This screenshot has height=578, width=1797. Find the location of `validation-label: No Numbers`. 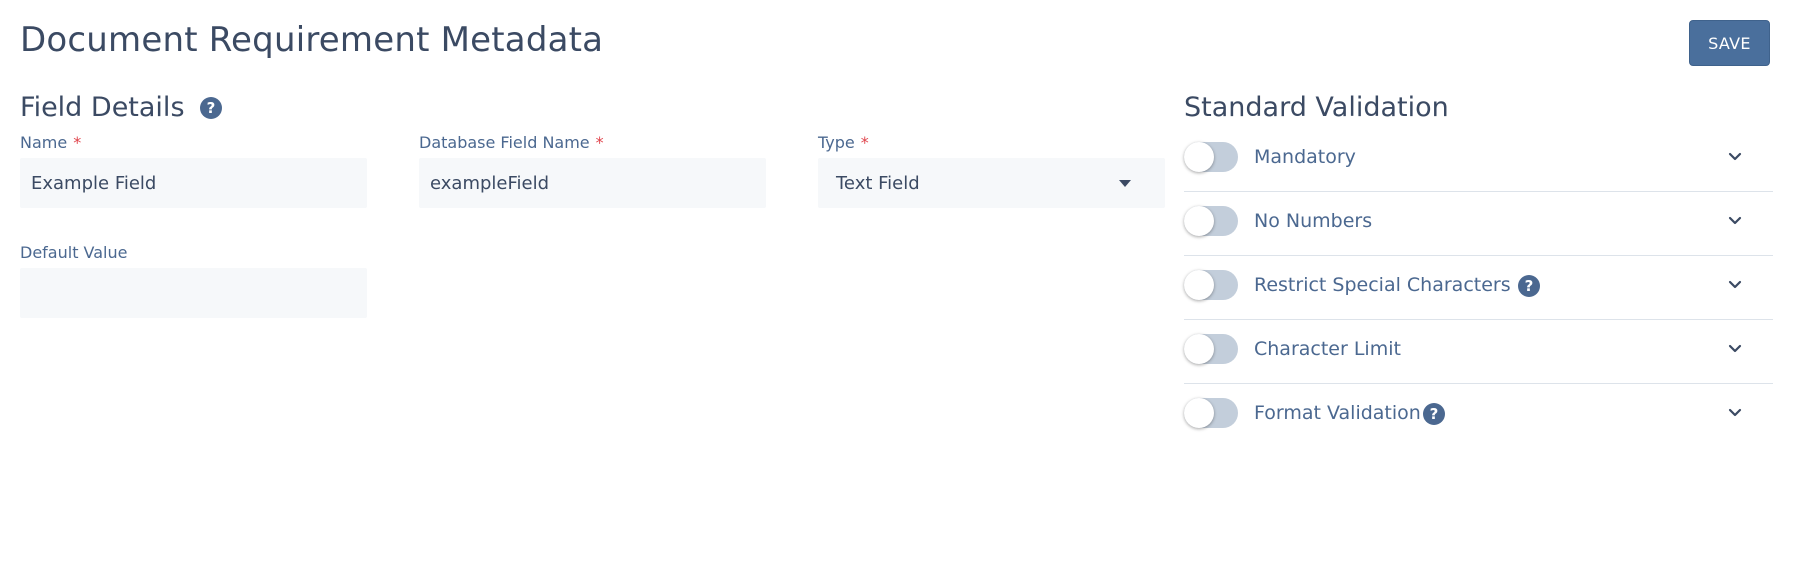

validation-label: No Numbers is located at coordinates (1313, 221).